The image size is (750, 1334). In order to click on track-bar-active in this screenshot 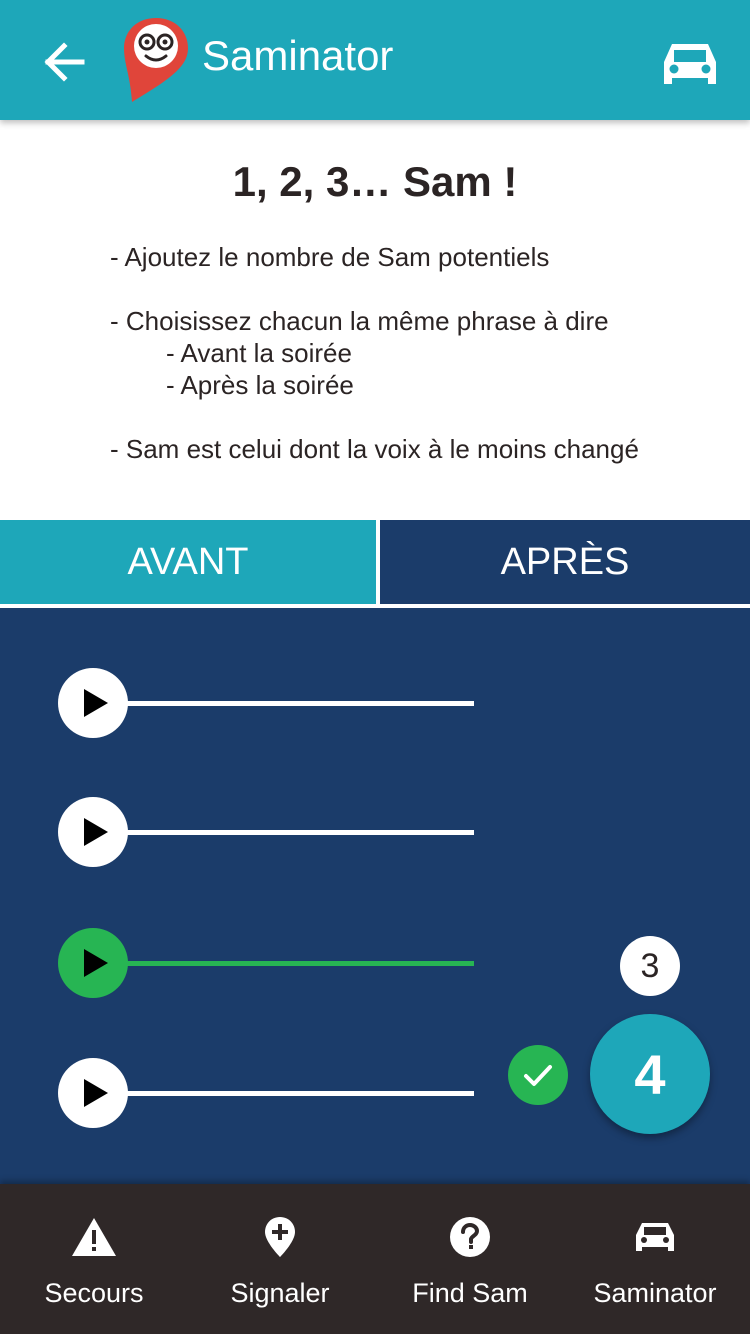, I will do `click(296, 963)`.